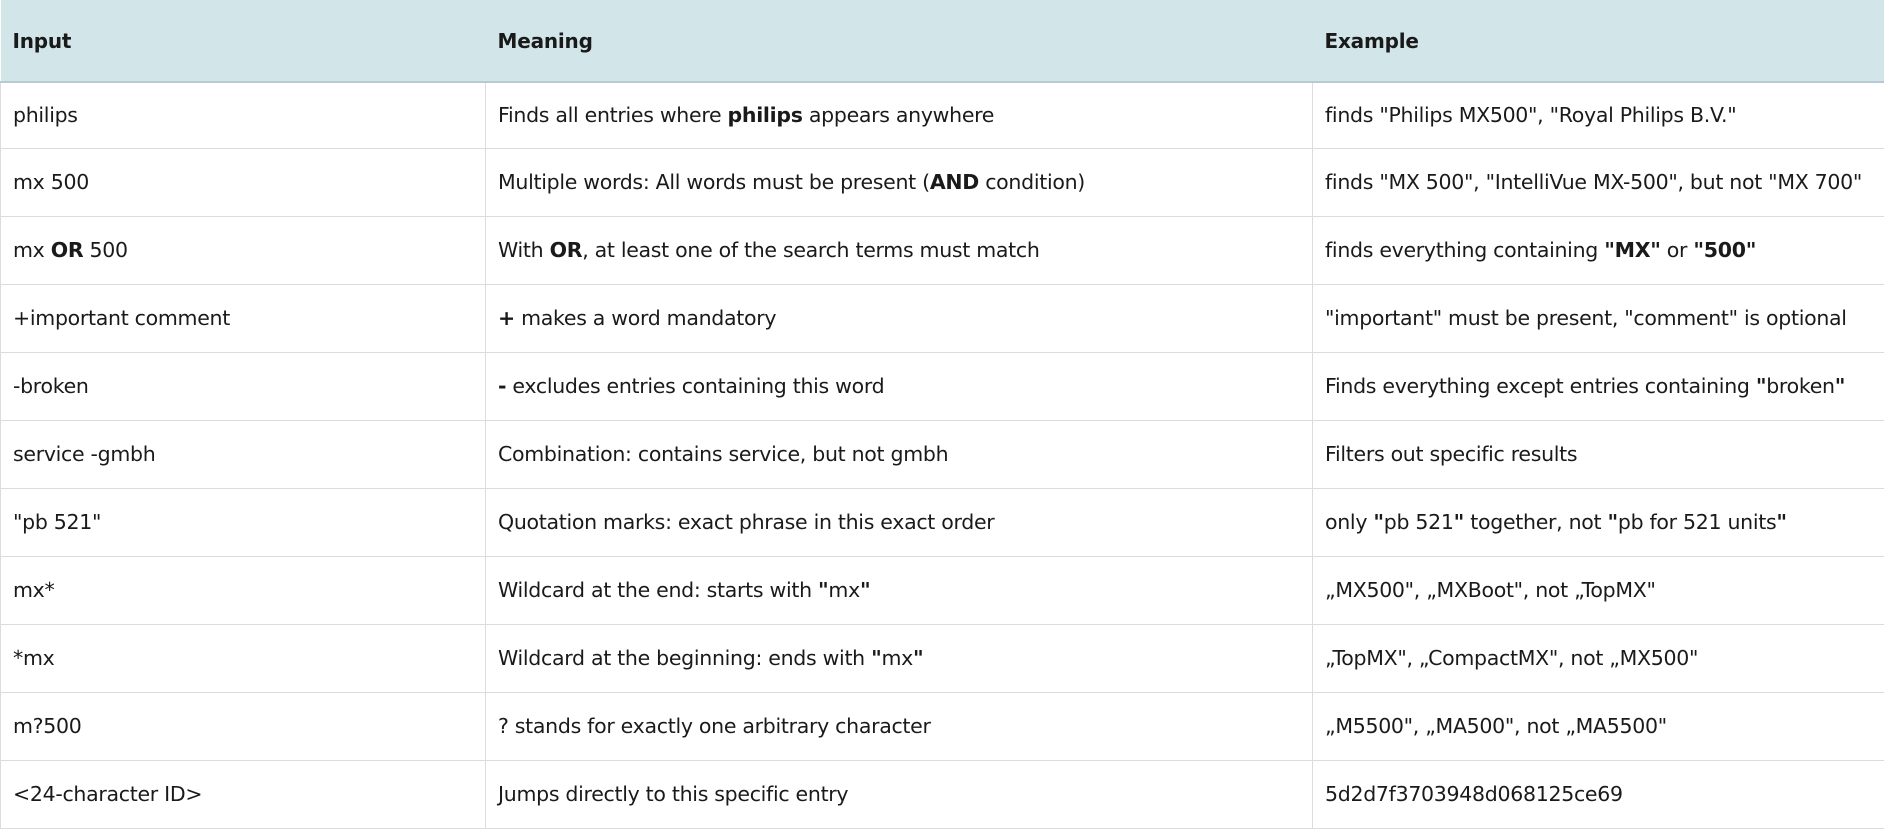  What do you see at coordinates (84, 454) in the screenshot?
I see `cell-text: service -gmbh` at bounding box center [84, 454].